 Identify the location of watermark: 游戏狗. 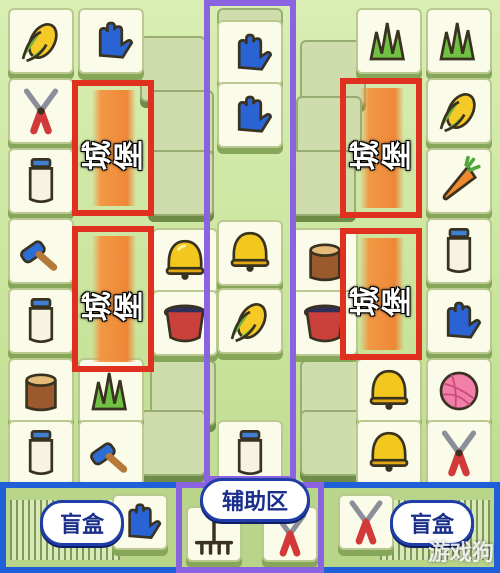
(460, 553).